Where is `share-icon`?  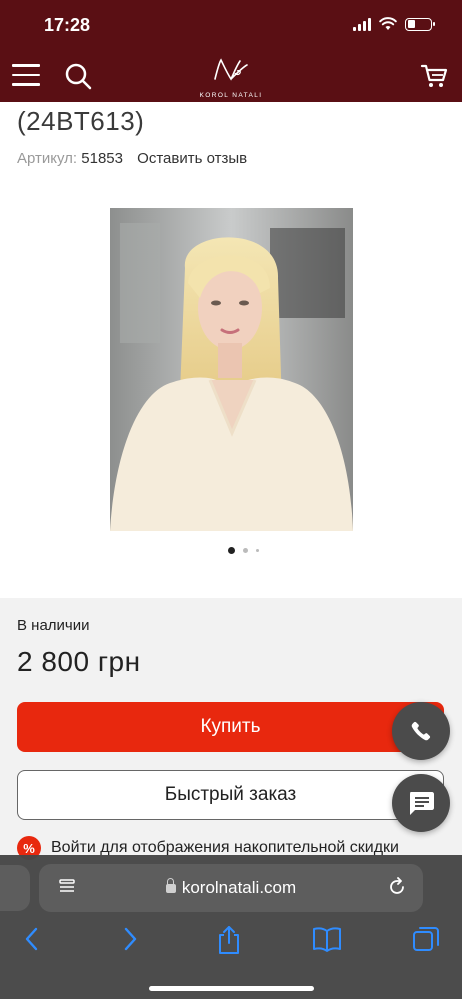 share-icon is located at coordinates (229, 940).